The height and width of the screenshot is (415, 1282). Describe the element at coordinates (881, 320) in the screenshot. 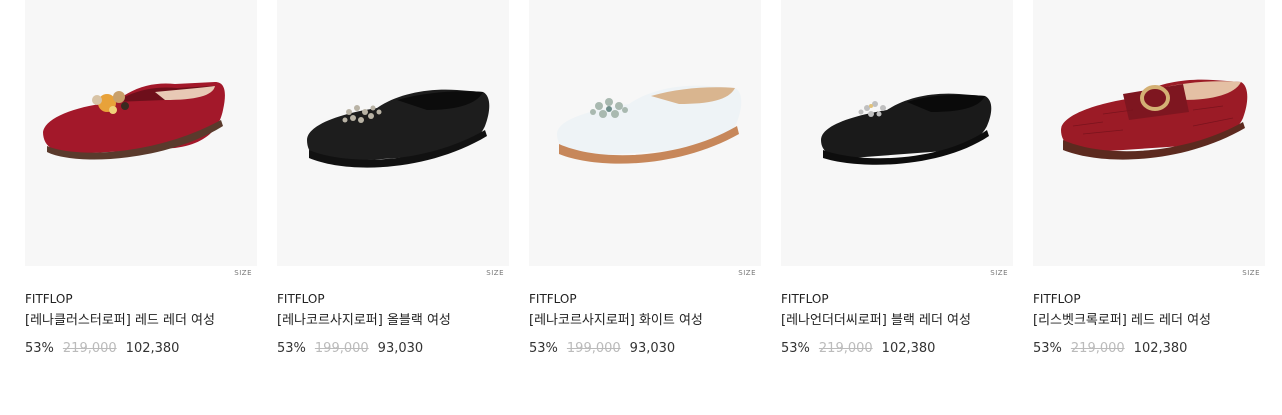

I see `product-name: [레나언더더씨로퍼] 블랙 레더 여성` at that location.